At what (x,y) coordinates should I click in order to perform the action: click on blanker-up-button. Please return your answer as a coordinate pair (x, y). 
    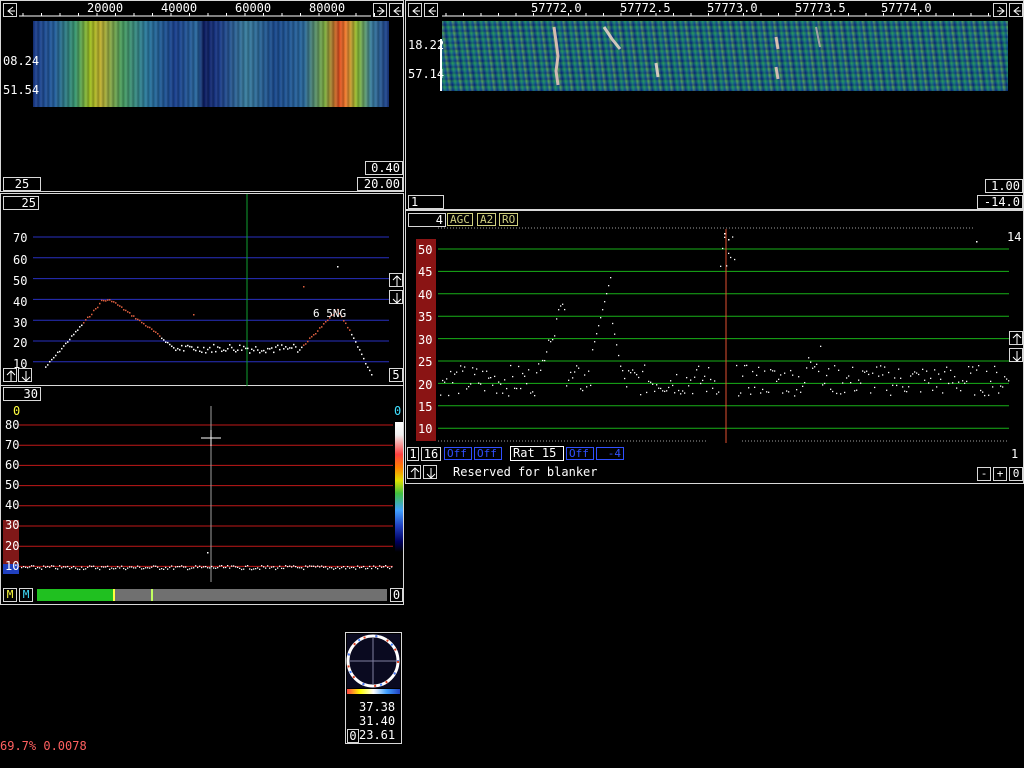
    Looking at the image, I should click on (414, 472).